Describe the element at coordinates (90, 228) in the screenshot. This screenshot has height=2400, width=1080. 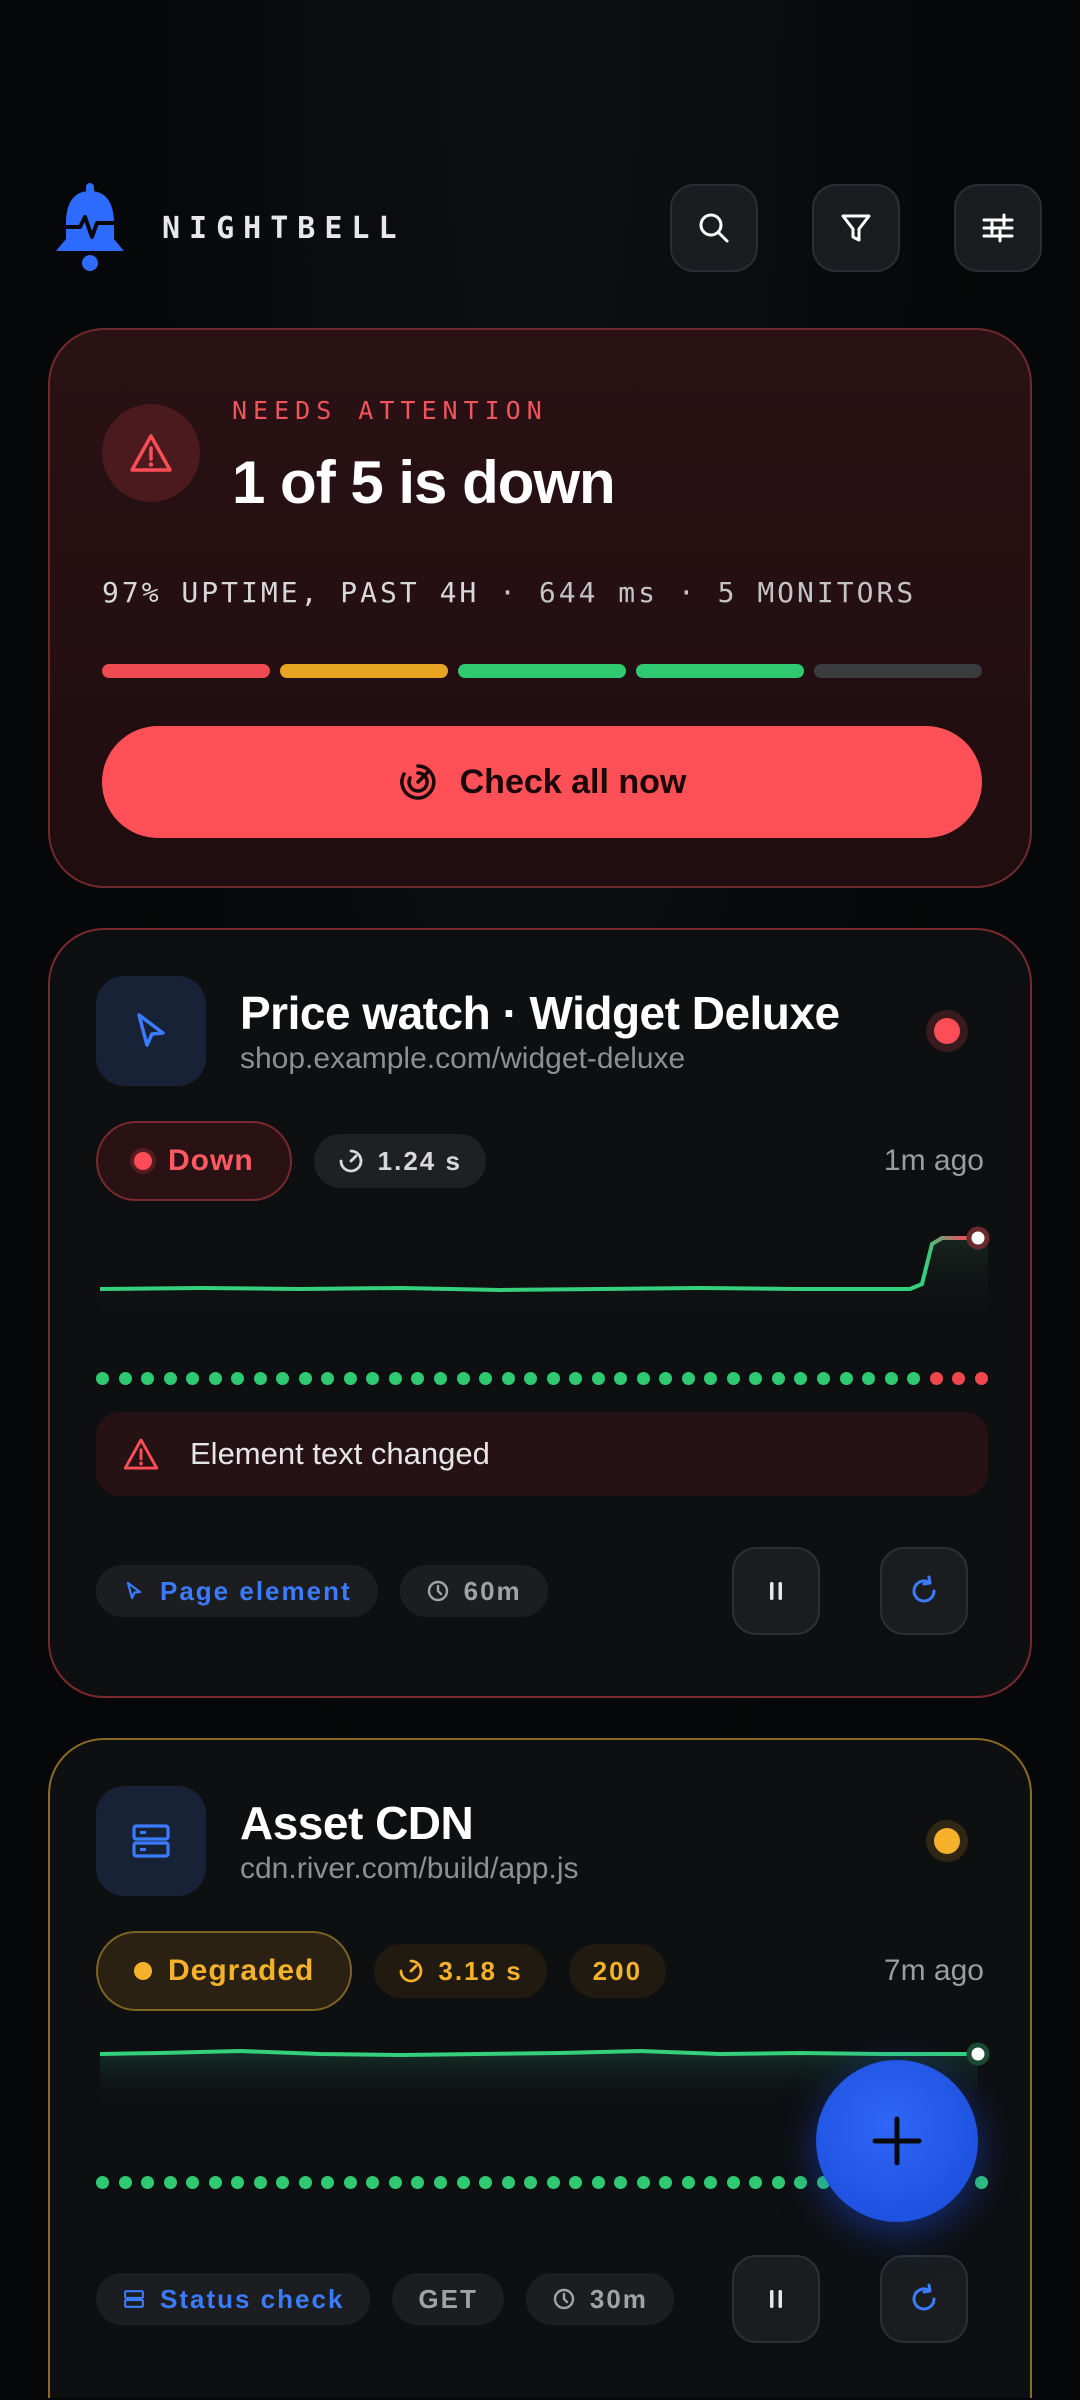
I see `bell-logo-icon` at that location.